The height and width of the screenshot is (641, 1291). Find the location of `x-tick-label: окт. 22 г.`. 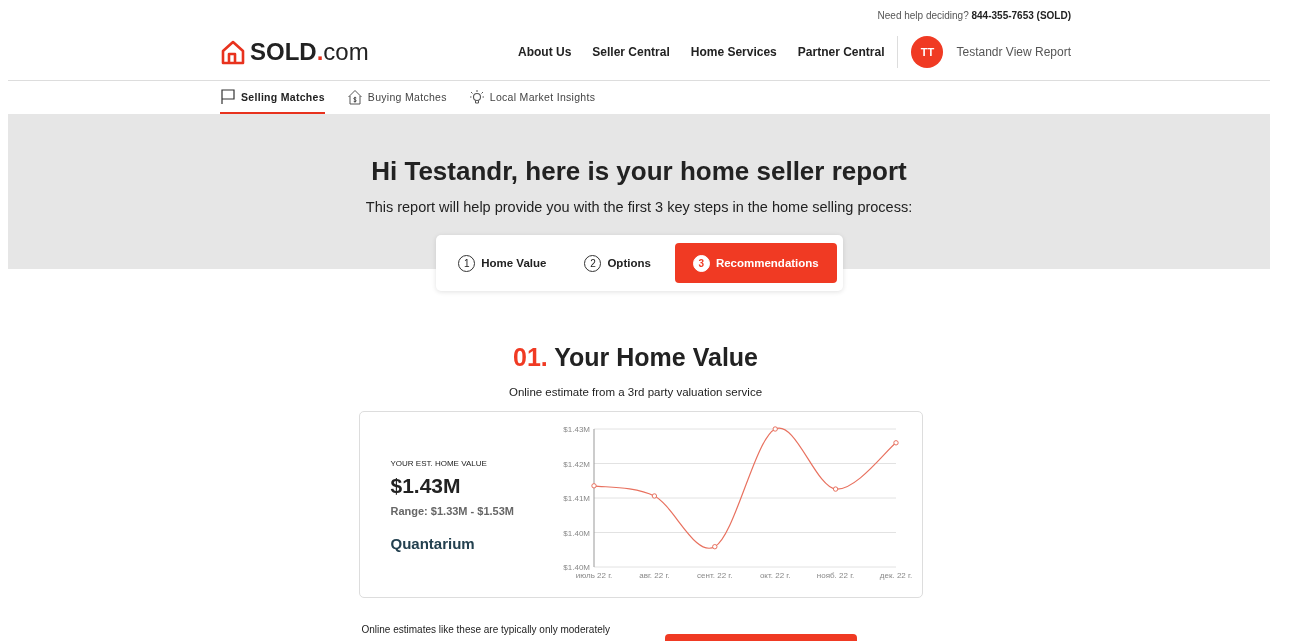

x-tick-label: окт. 22 г. is located at coordinates (774, 575).